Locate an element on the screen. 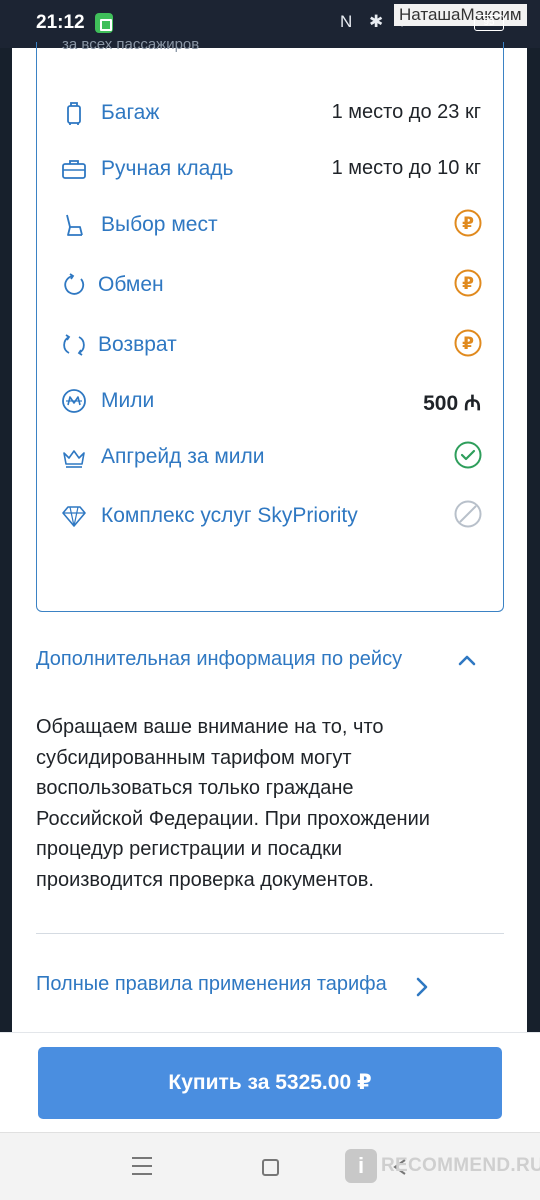 This screenshot has width=540, height=1200. additional-info-toggle: Дополнительная информация по рейсу is located at coordinates (270, 661).